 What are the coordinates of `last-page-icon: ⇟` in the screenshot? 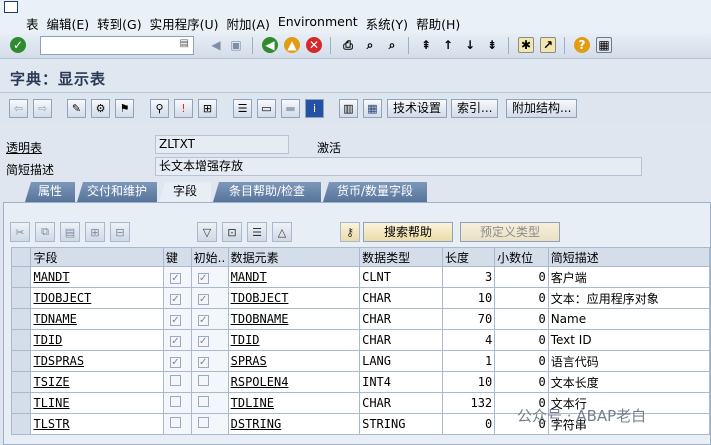 It's located at (492, 45).